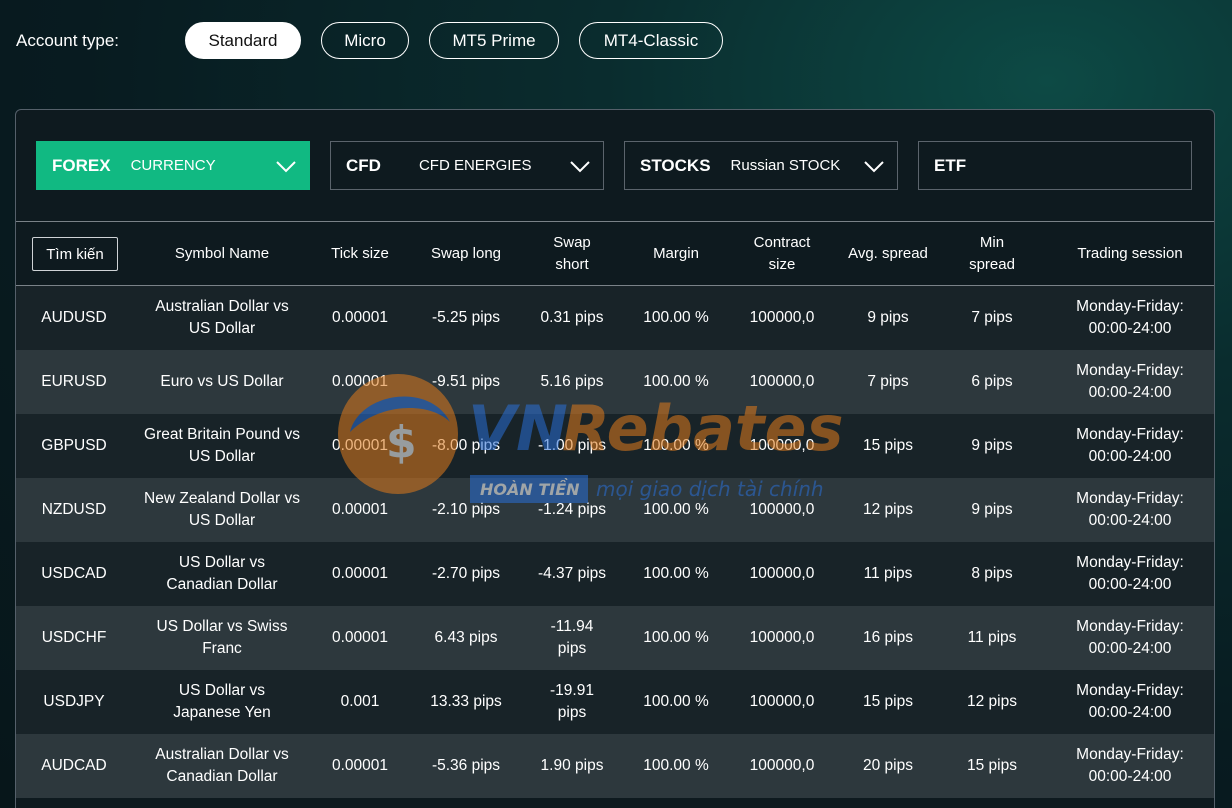 The height and width of the screenshot is (808, 1232). What do you see at coordinates (222, 701) in the screenshot?
I see `cell-symbol-name: US Dollar vs Japanese Yen` at bounding box center [222, 701].